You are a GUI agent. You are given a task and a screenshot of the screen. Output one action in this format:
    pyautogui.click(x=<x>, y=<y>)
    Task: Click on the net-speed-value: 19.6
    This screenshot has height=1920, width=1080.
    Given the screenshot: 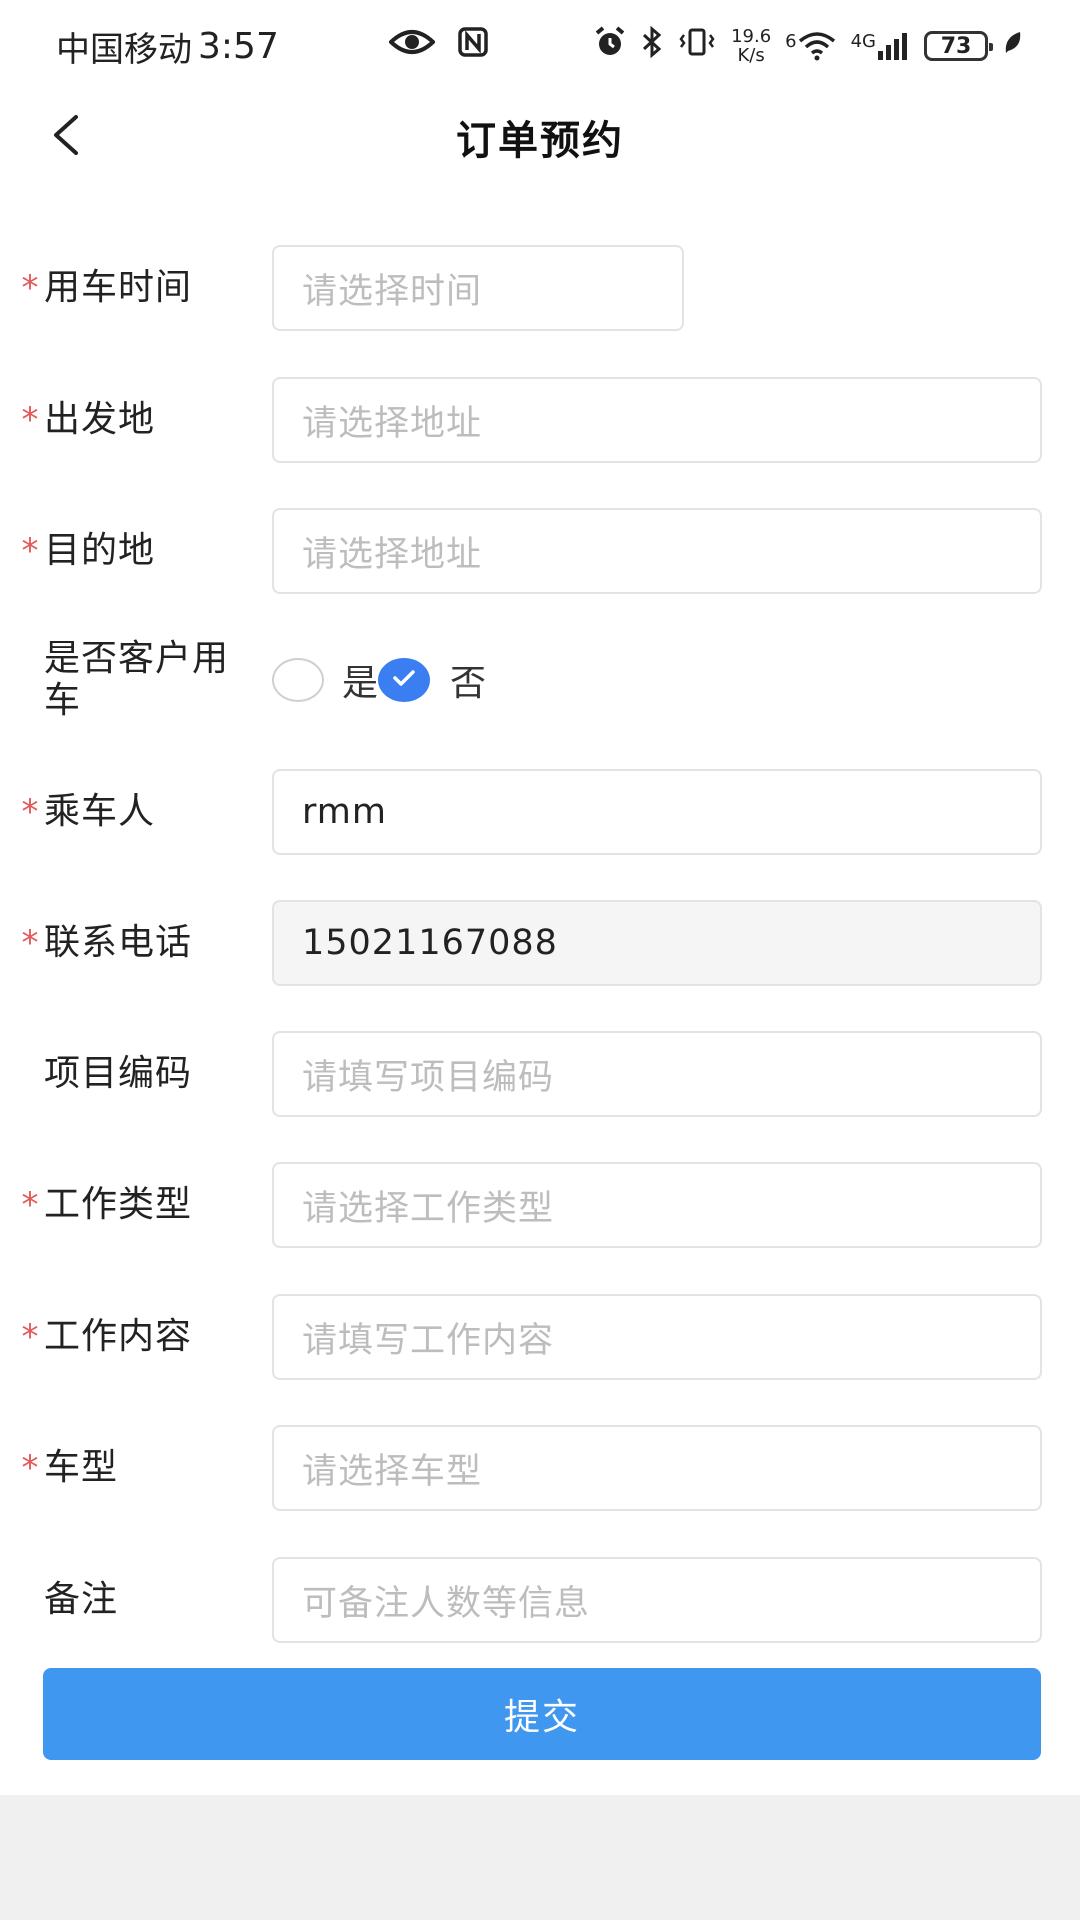 What is the action you would take?
    pyautogui.click(x=751, y=36)
    